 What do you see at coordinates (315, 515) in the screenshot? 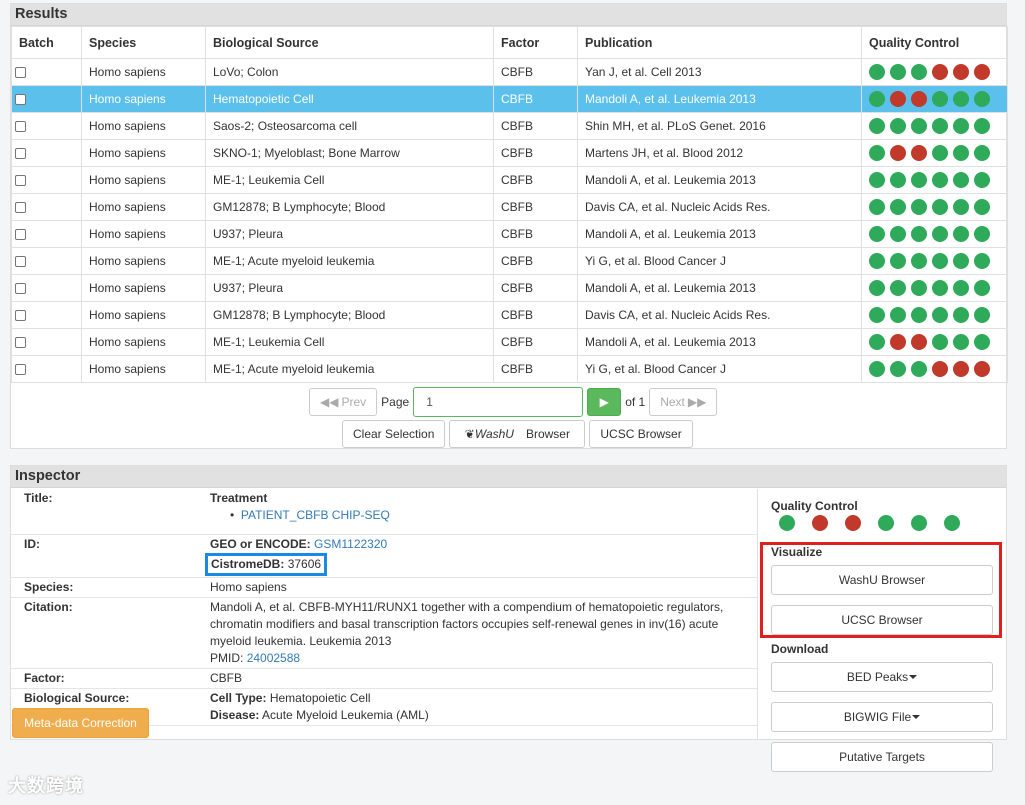
I see `treatment-link: PATIENT_CBFB CHIP-SEQ` at bounding box center [315, 515].